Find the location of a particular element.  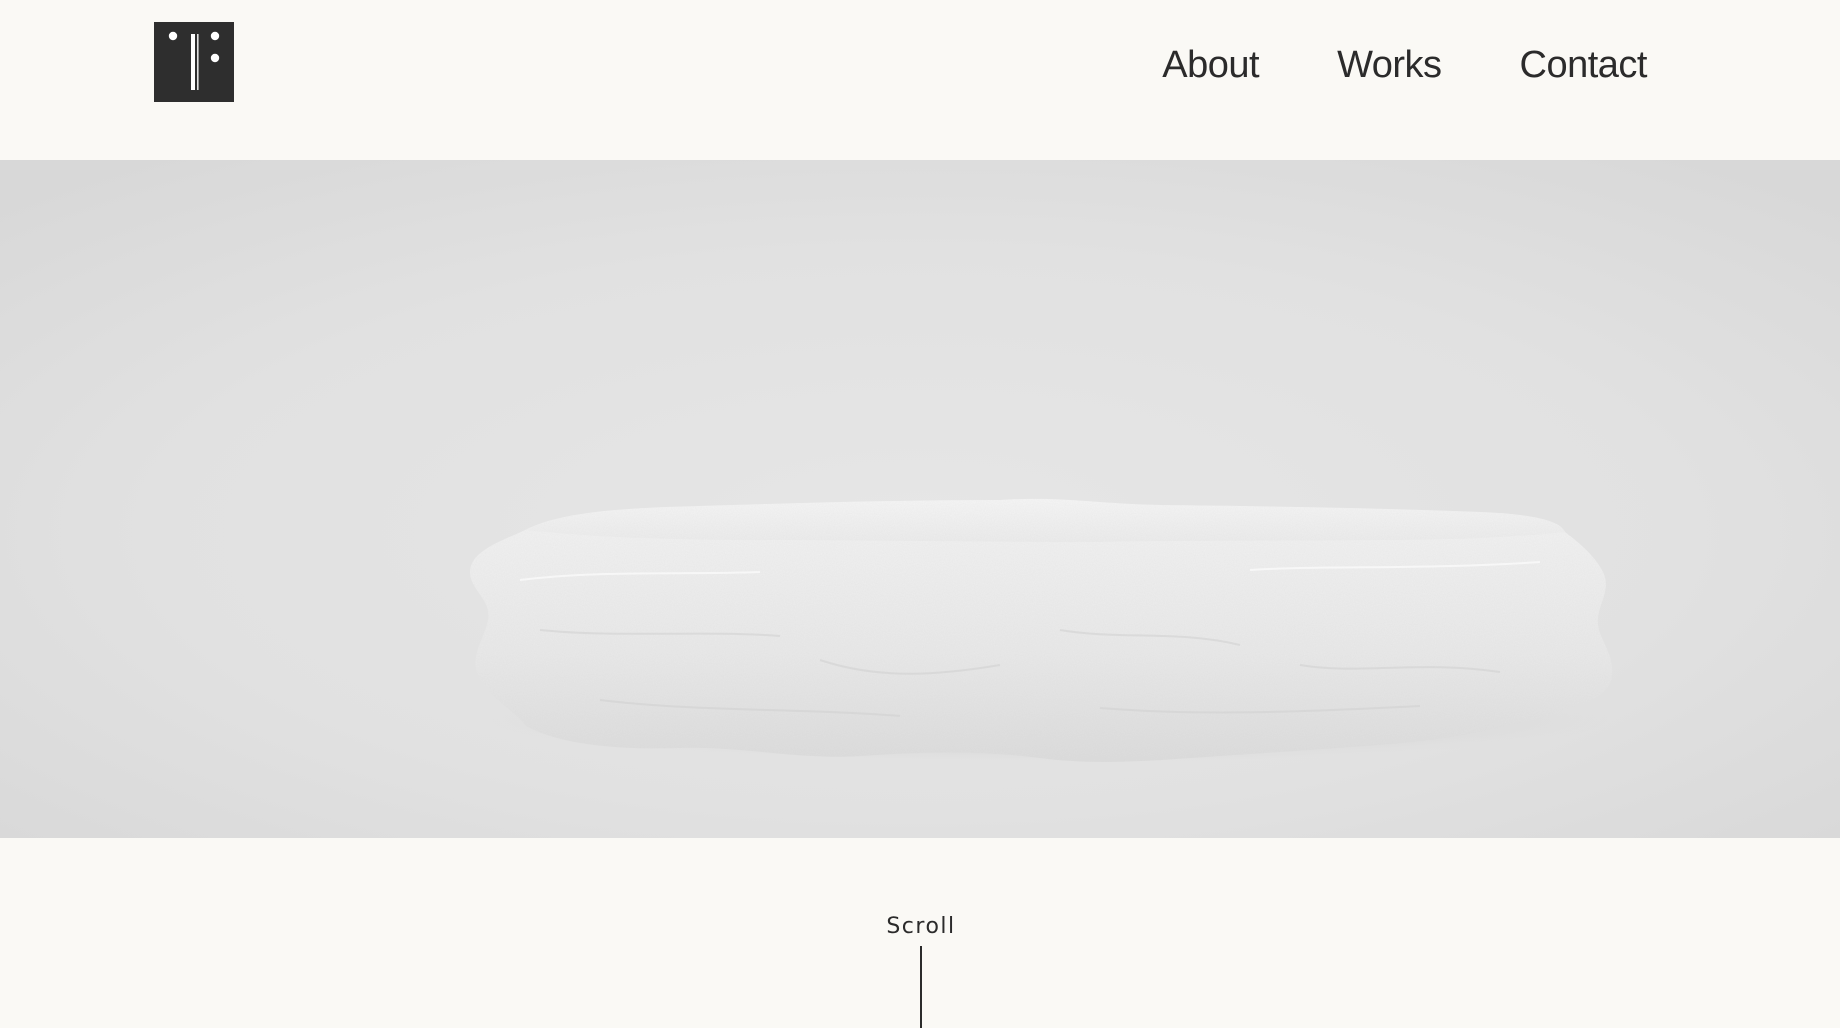

brand-logo-icon is located at coordinates (194, 62).